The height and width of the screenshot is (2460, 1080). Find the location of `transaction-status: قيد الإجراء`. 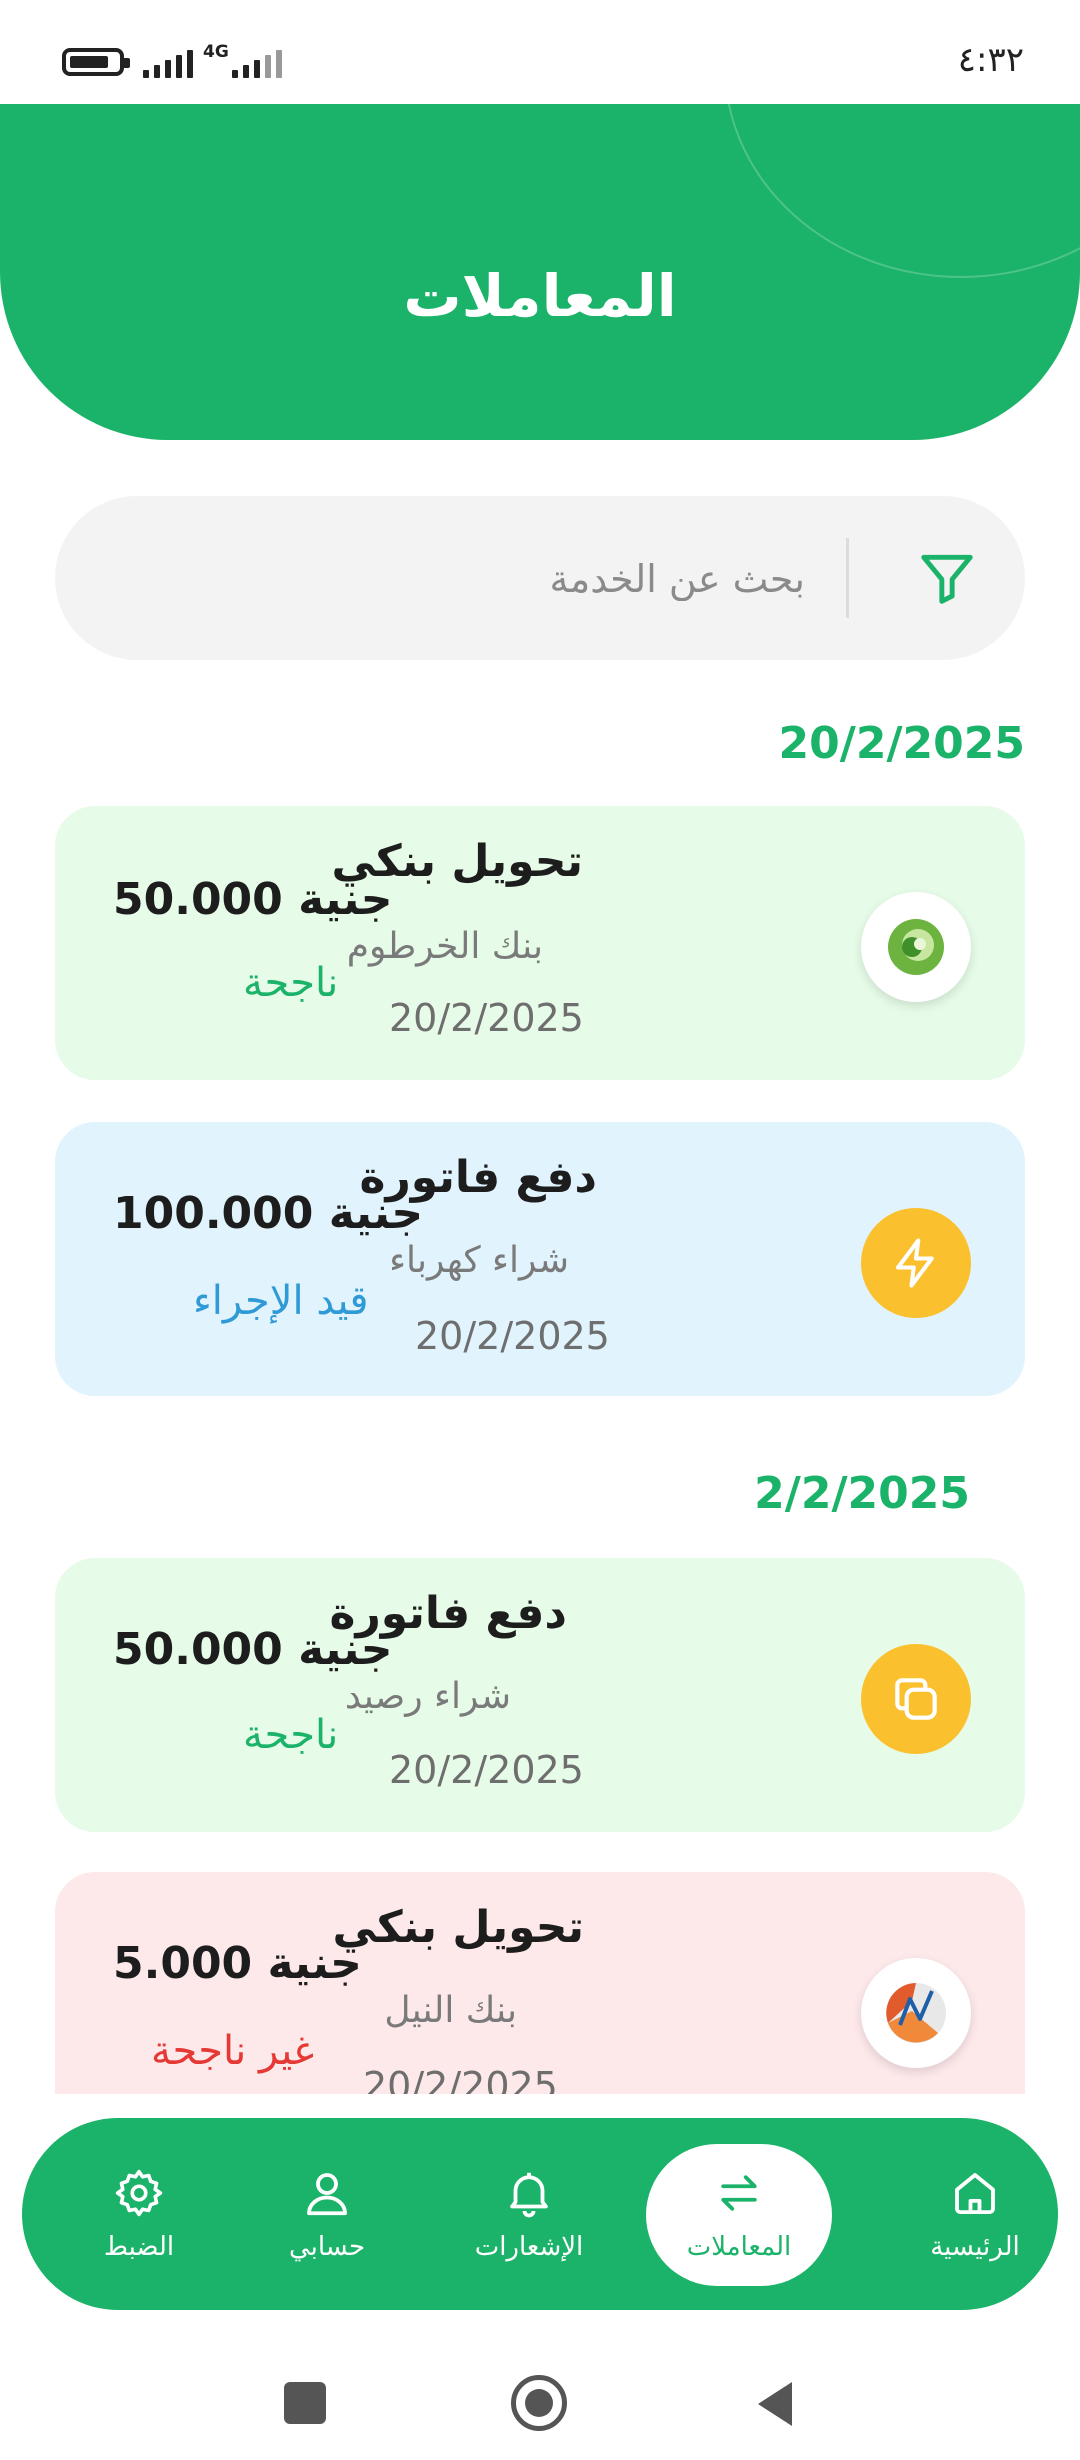

transaction-status: قيد الإجراء is located at coordinates (281, 1301).